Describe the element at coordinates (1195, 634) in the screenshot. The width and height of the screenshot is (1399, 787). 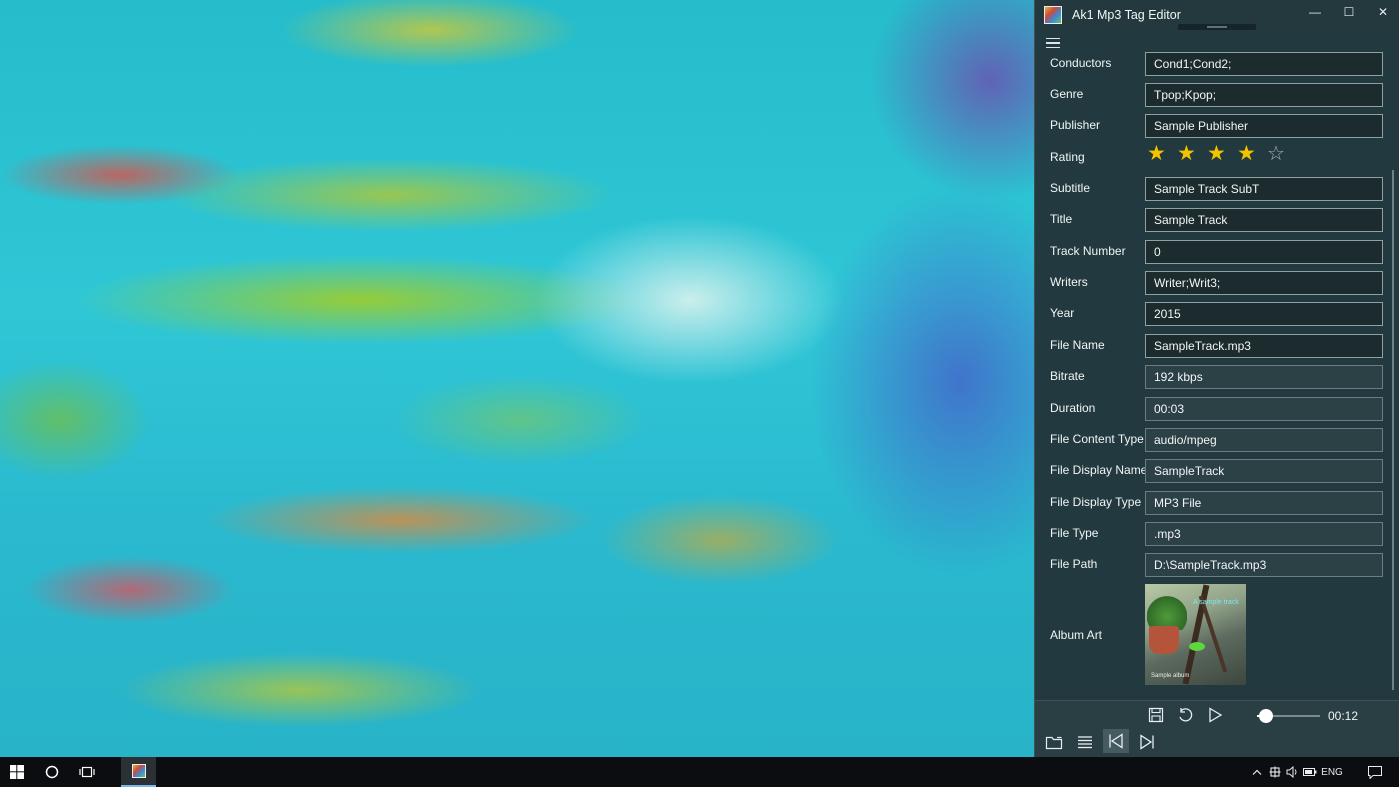
I see `album-art-image: A sample track Sample album` at that location.